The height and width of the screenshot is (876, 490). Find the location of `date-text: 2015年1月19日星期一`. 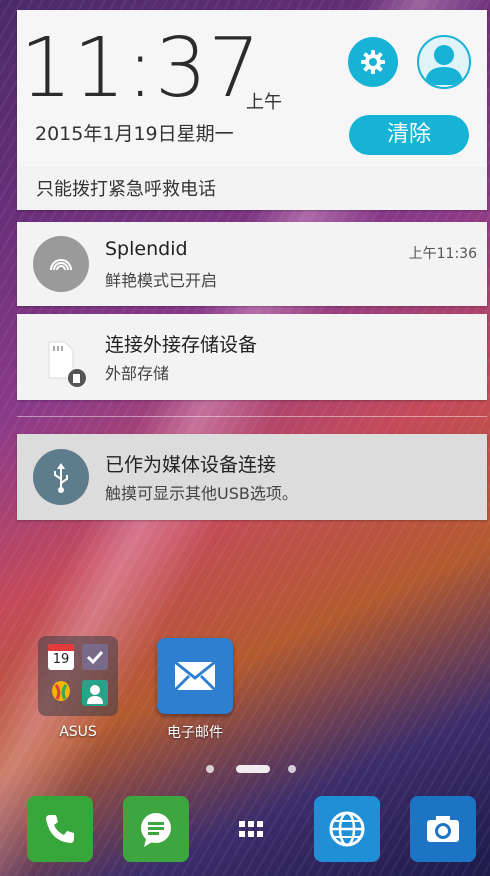

date-text: 2015年1月19日星期一 is located at coordinates (134, 134).